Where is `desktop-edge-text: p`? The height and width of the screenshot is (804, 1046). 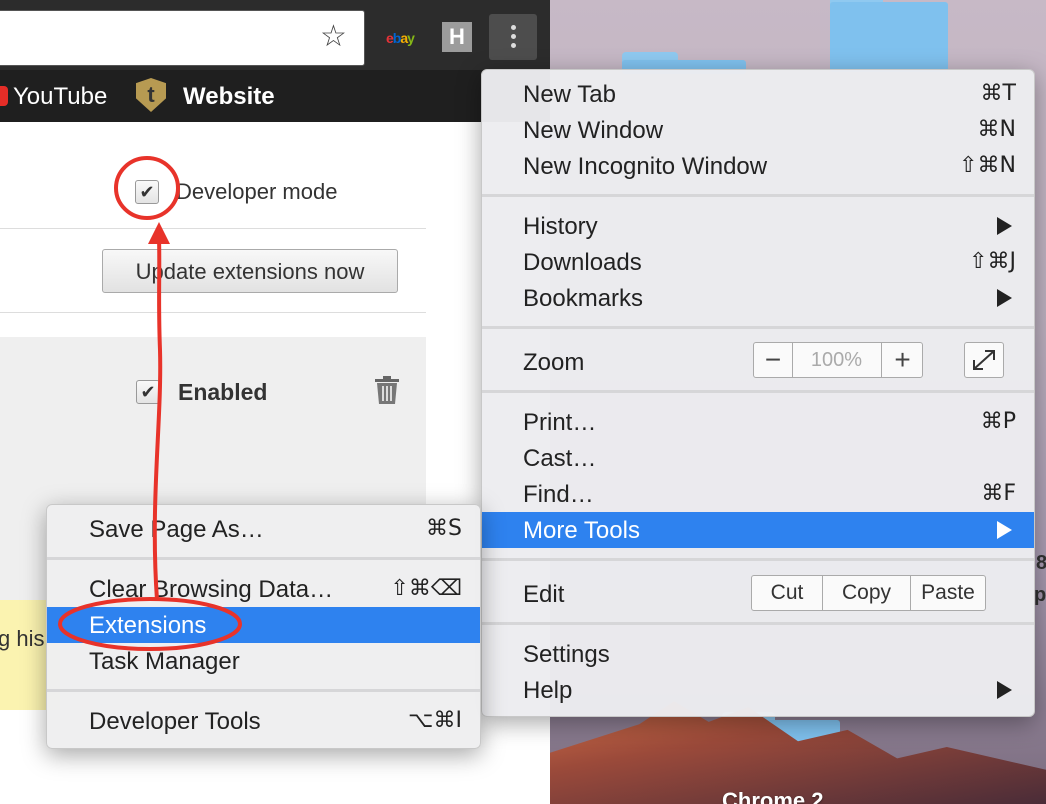
desktop-edge-text: p is located at coordinates (1040, 595).